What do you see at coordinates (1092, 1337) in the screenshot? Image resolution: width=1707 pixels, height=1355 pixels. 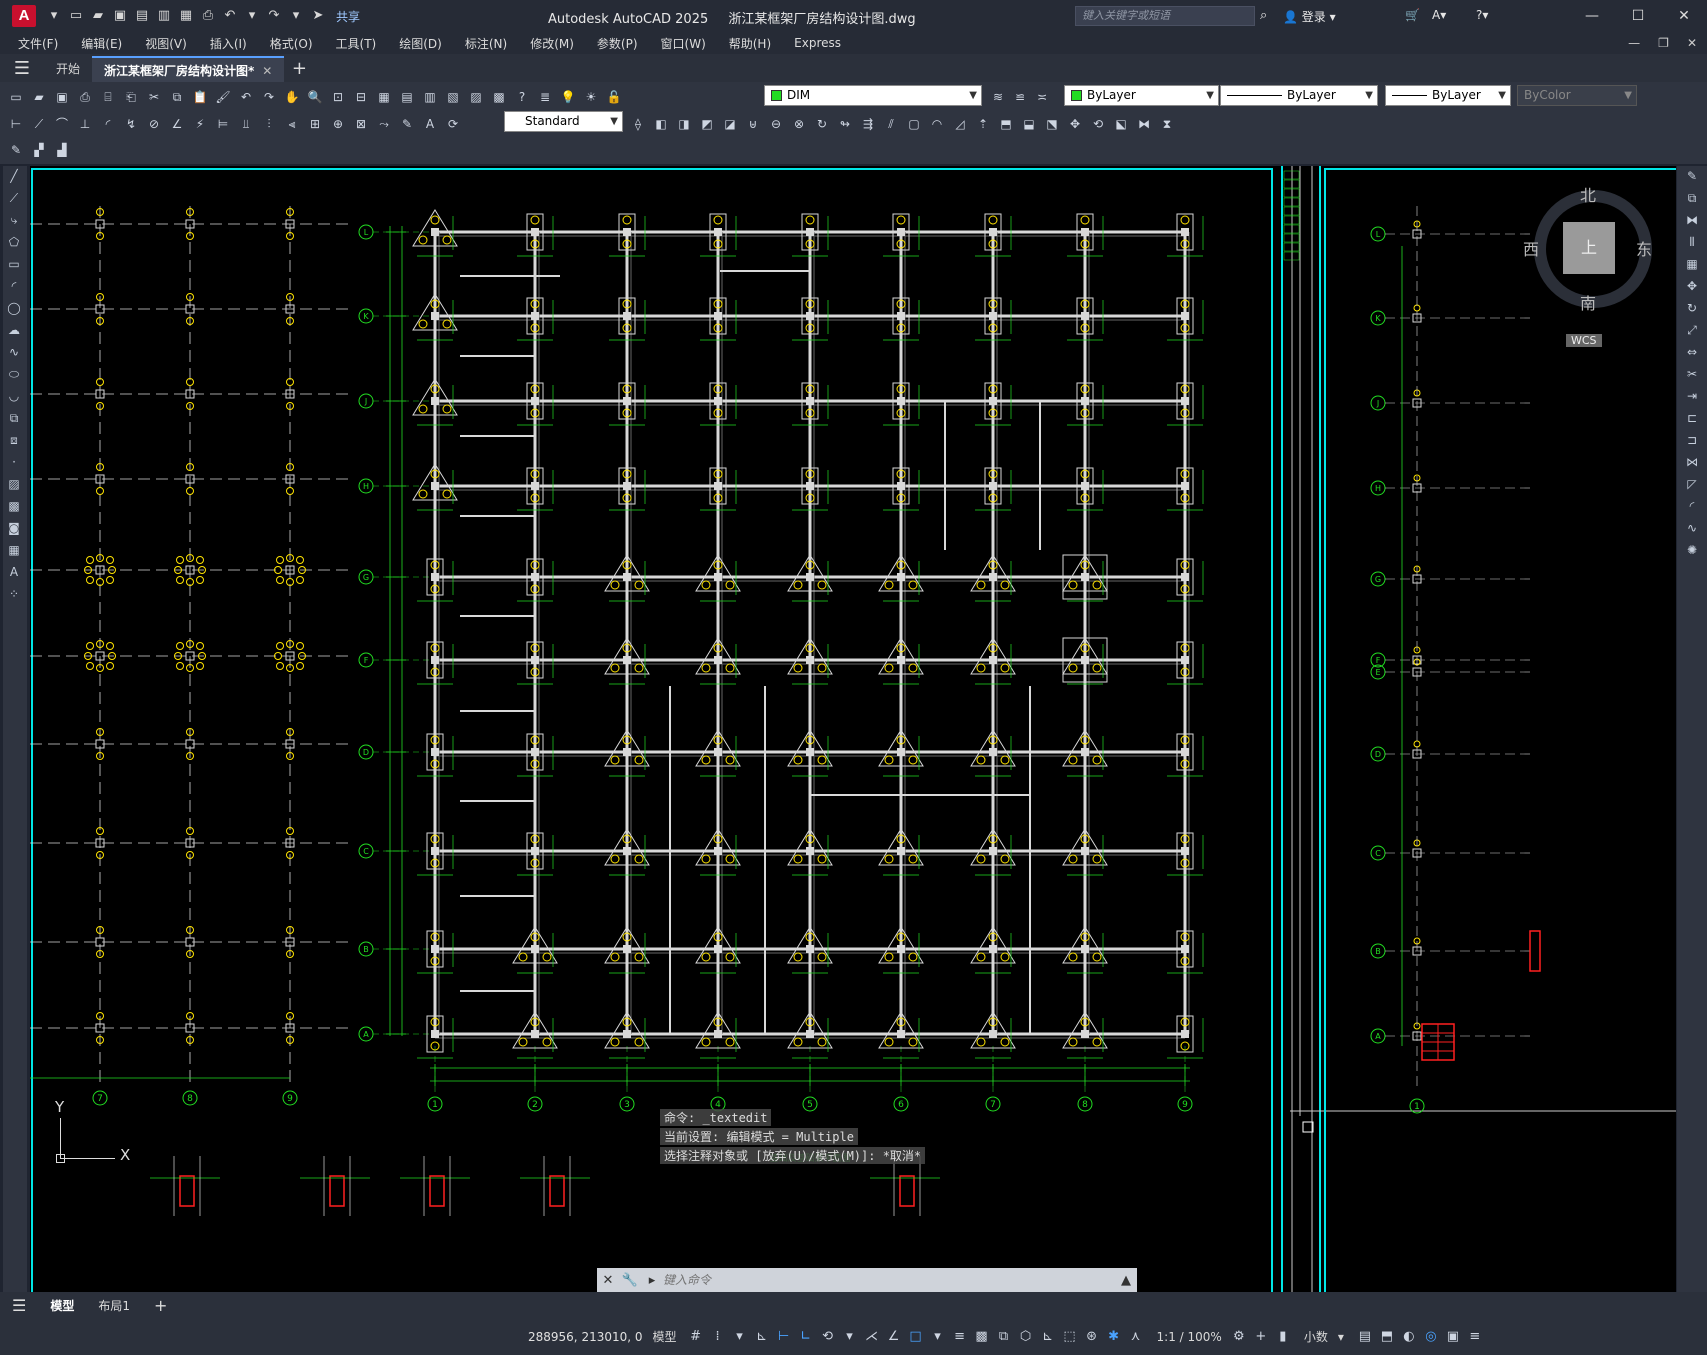 I see `gizmo-icon: ⊛` at bounding box center [1092, 1337].